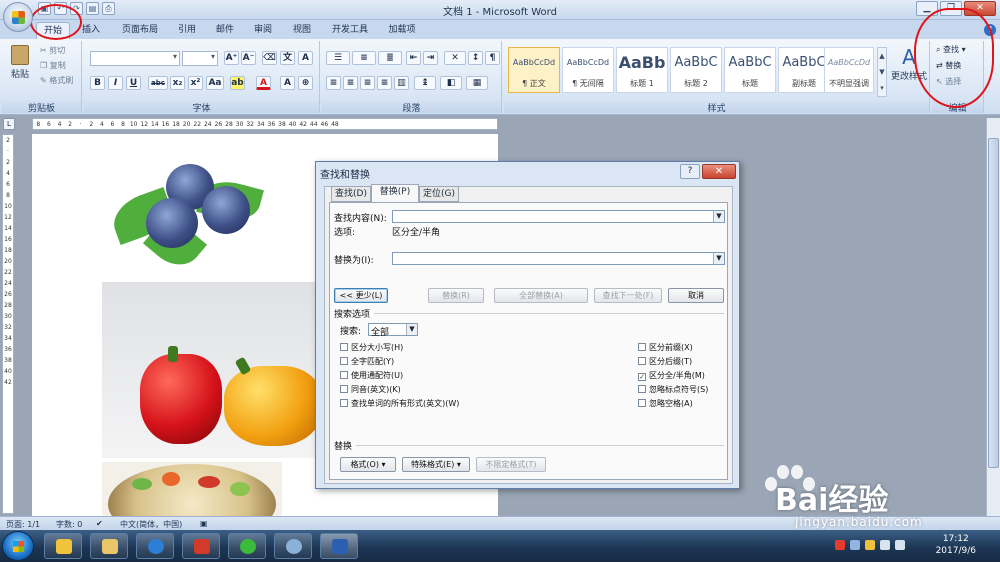 The height and width of the screenshot is (562, 1000). Describe the element at coordinates (840, 545) in the screenshot. I see `sogou-tray-icon` at that location.